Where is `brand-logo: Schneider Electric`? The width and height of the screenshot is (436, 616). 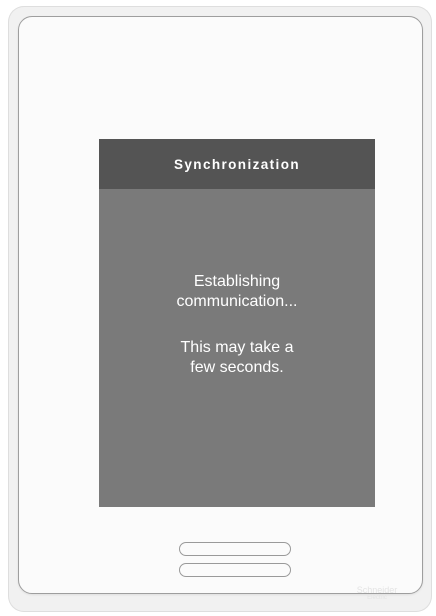 brand-logo: Schneider Electric is located at coordinates (377, 594).